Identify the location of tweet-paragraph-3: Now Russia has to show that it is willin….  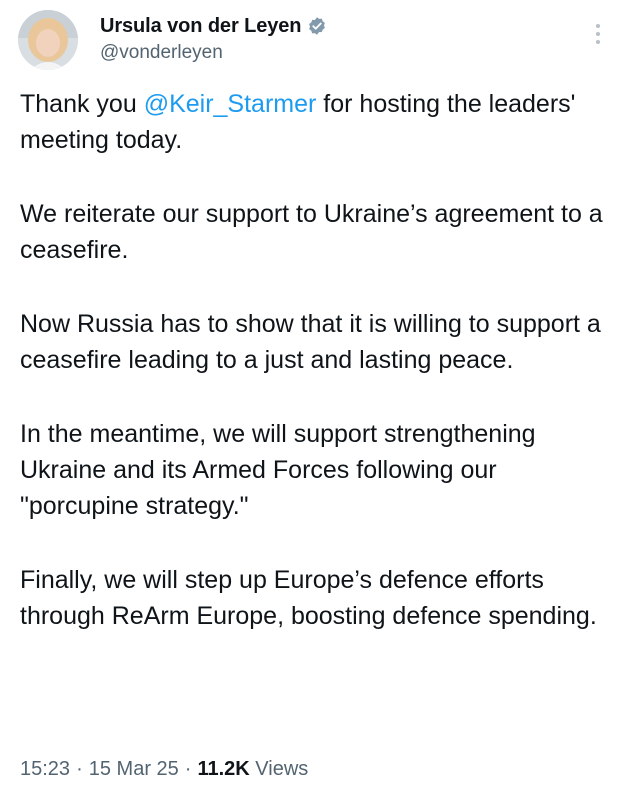
(310, 342).